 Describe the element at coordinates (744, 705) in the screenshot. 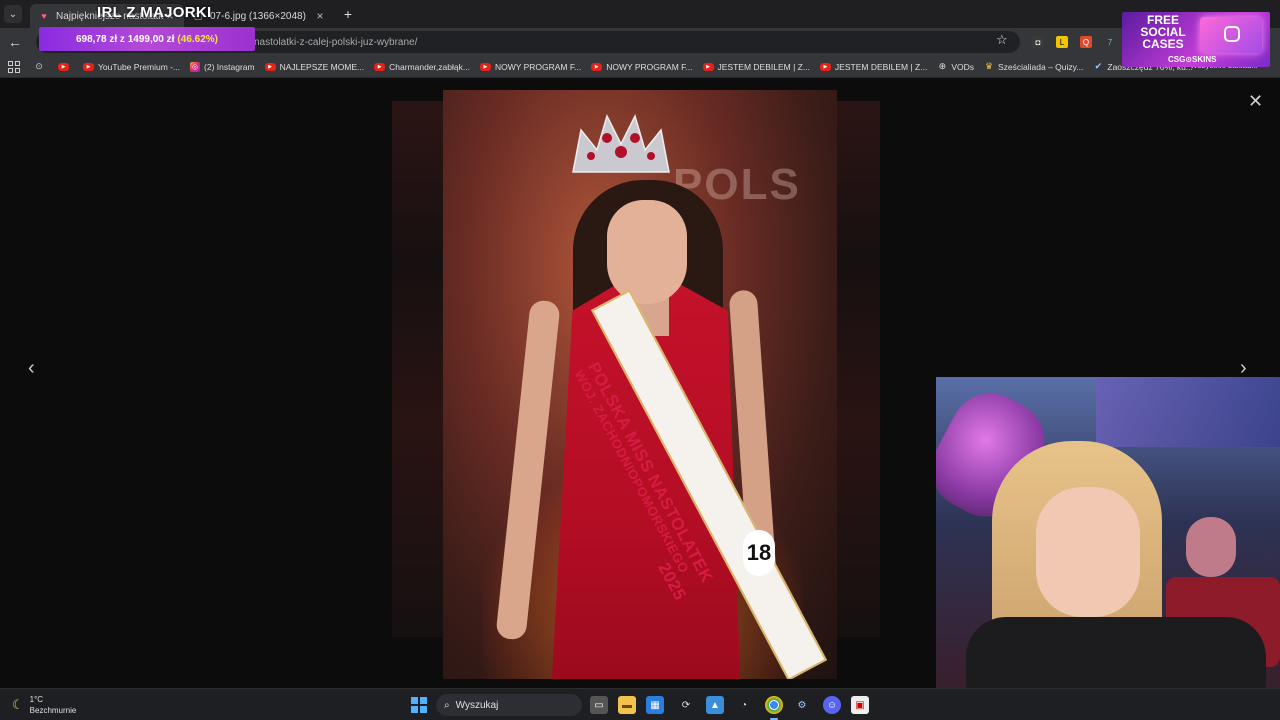

I see `app-icon: ◔` at that location.